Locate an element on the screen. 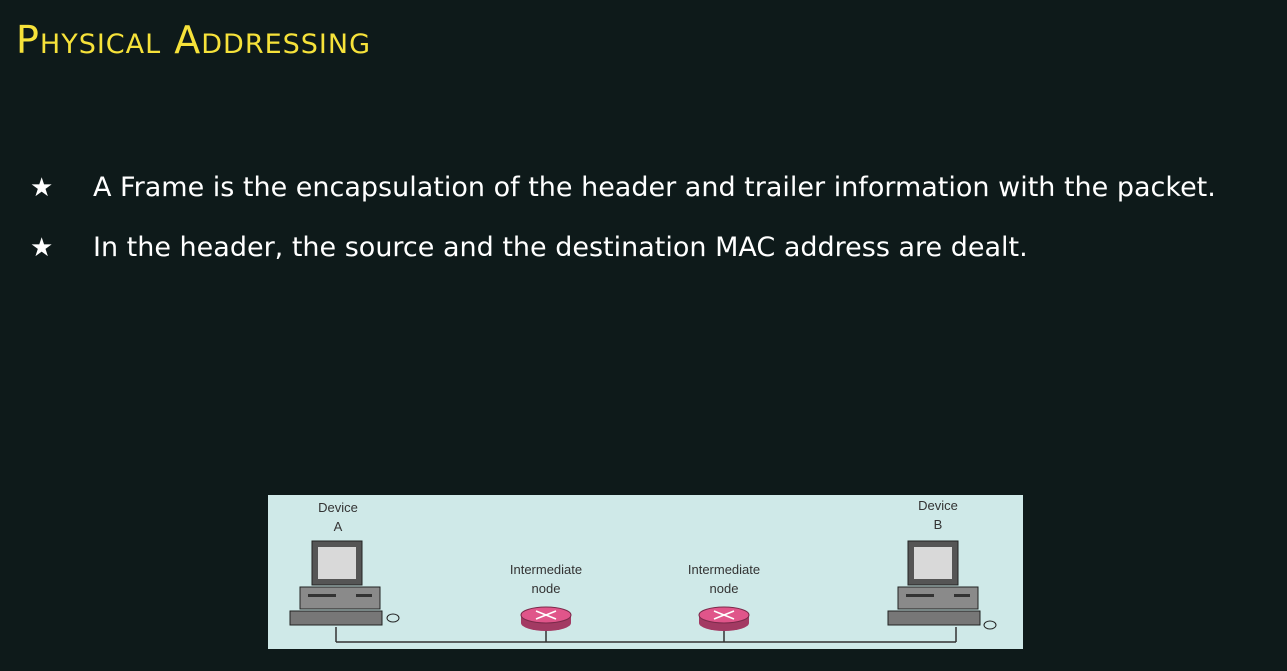  device-b-label: Device B is located at coordinates (938, 515).